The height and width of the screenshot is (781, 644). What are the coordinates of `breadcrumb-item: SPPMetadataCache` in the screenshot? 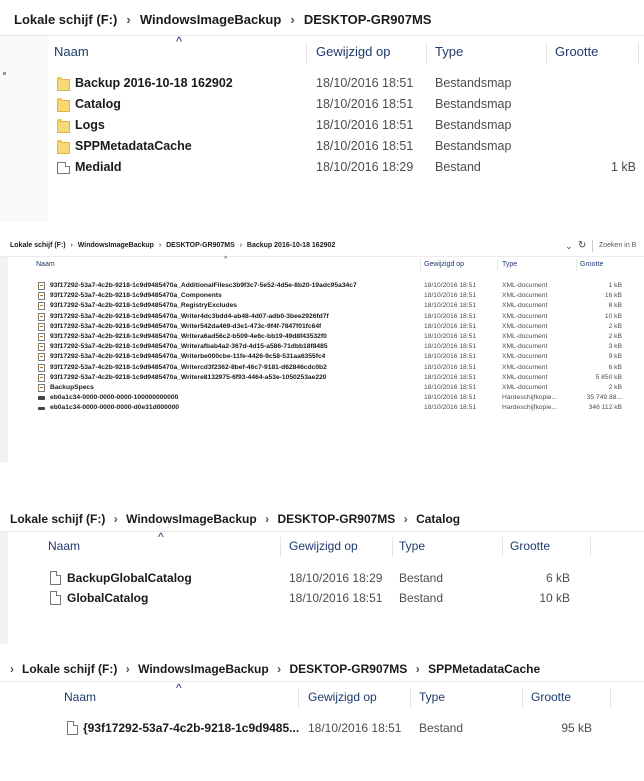 It's located at (484, 669).